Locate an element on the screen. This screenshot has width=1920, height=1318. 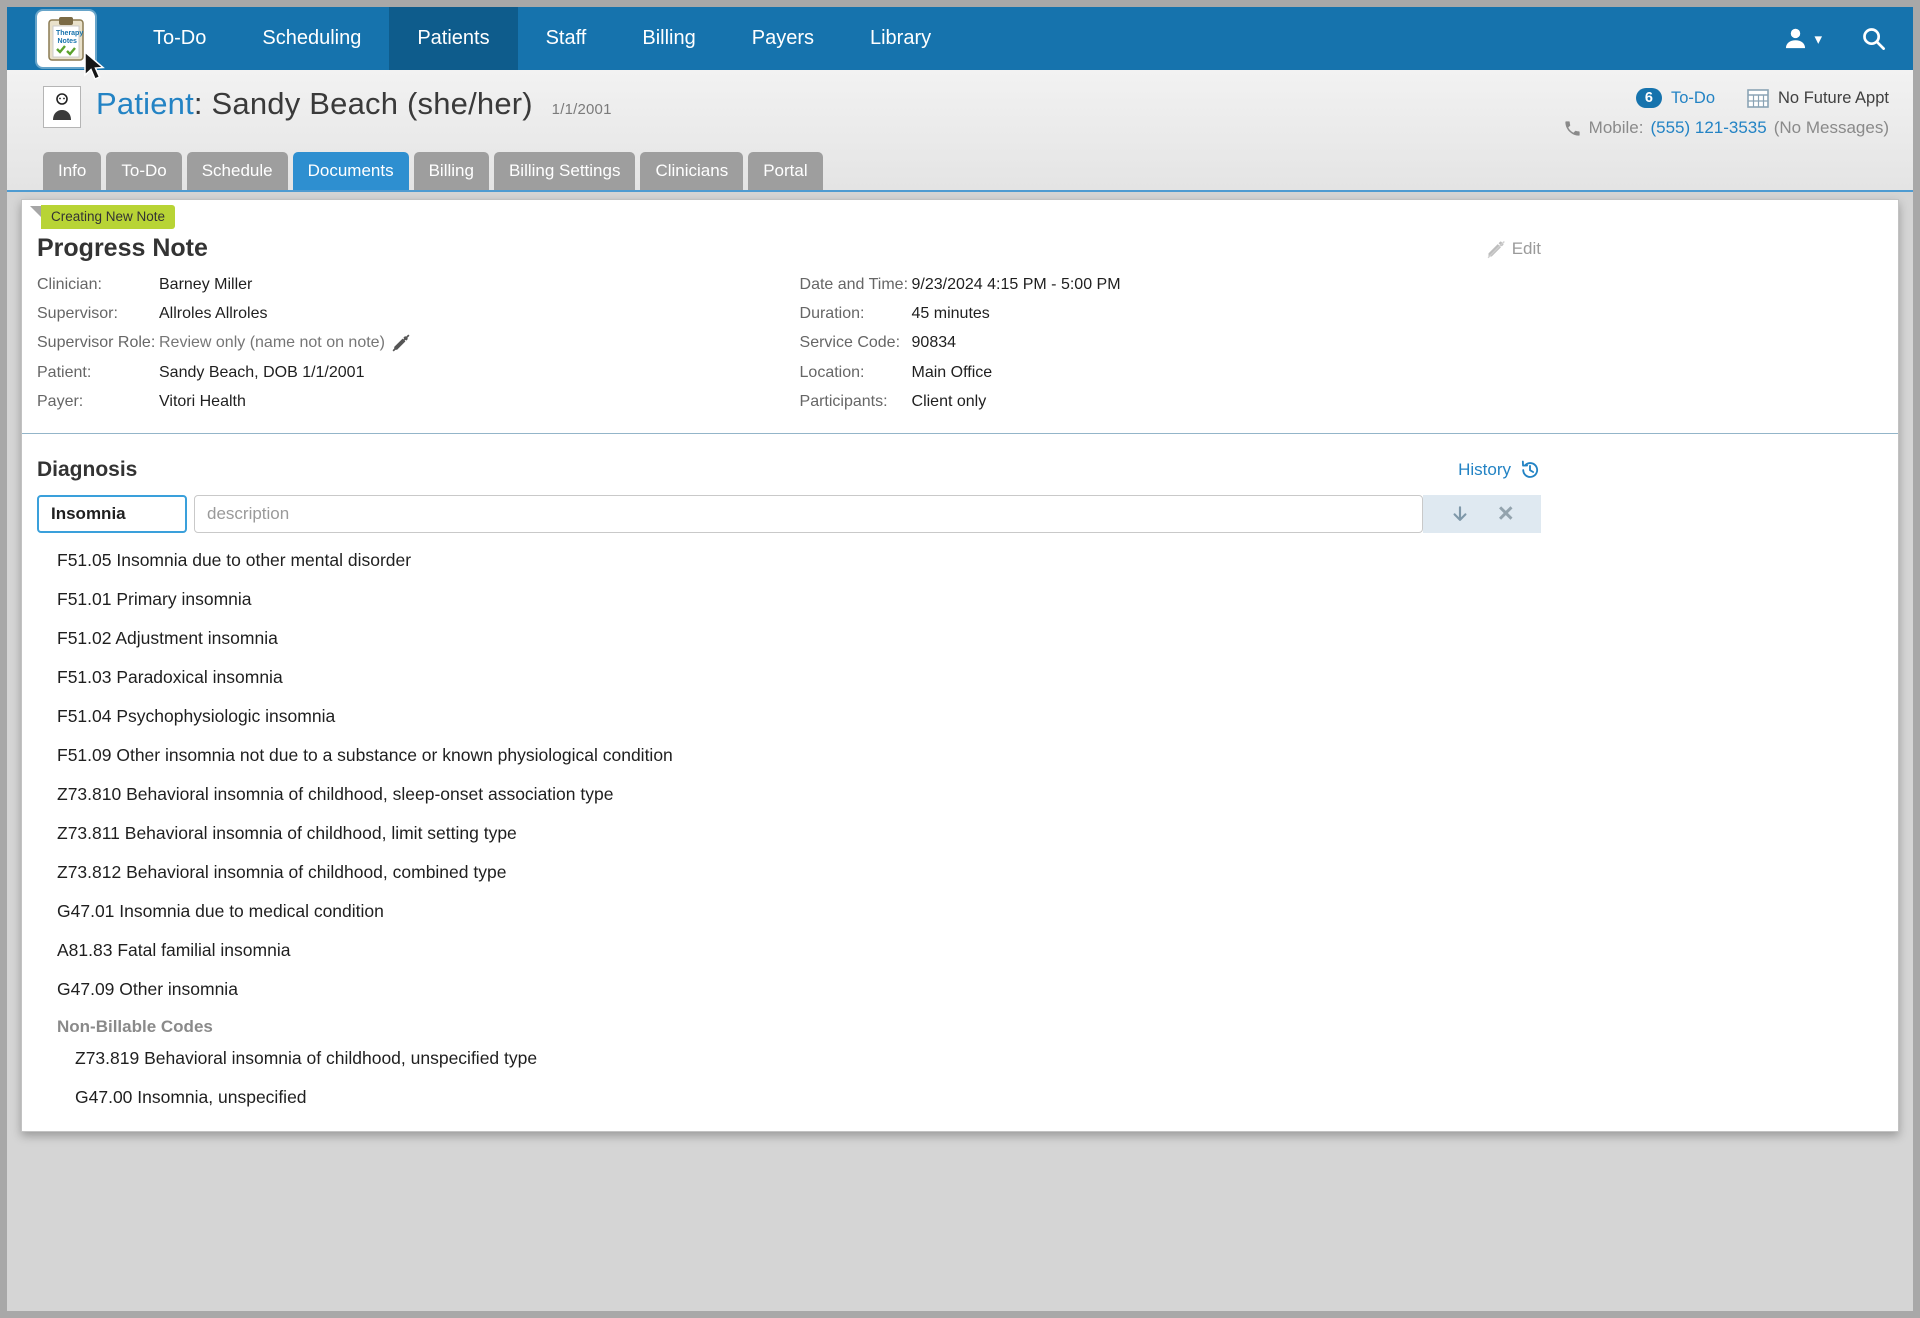
todo-count-badge: 6 is located at coordinates (1648, 98).